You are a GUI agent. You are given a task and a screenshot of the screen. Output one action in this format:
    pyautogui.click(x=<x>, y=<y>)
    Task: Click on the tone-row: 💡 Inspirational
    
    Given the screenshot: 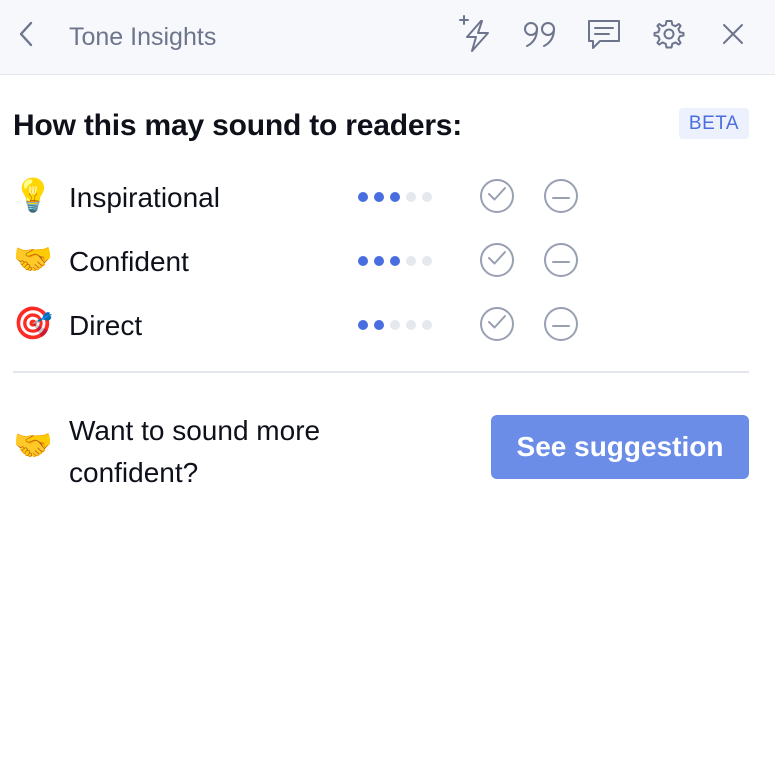 What is the action you would take?
    pyautogui.click(x=387, y=197)
    